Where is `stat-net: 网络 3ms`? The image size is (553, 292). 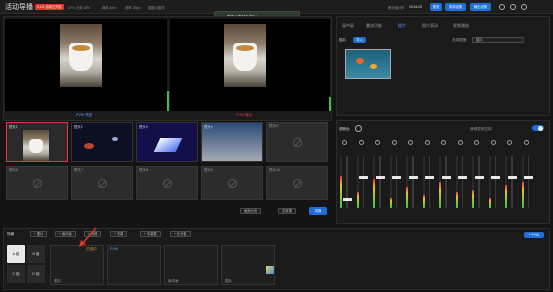 stat-net: 网络 3ms is located at coordinates (109, 7).